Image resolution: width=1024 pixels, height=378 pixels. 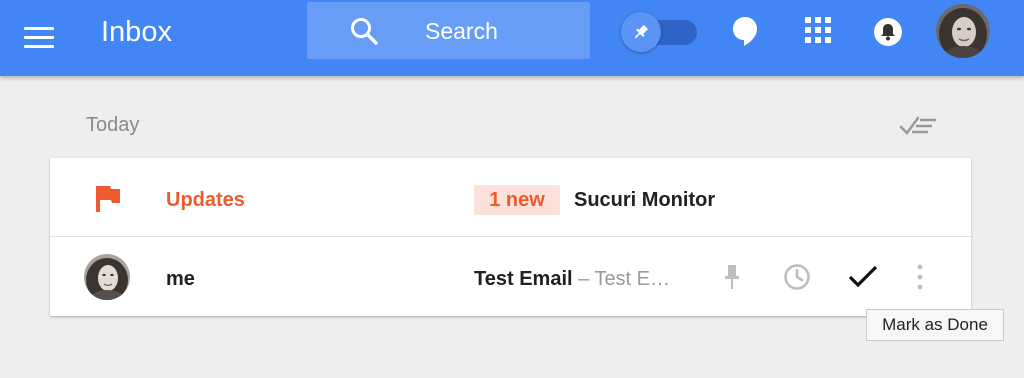 What do you see at coordinates (963, 31) in the screenshot?
I see `account-avatar` at bounding box center [963, 31].